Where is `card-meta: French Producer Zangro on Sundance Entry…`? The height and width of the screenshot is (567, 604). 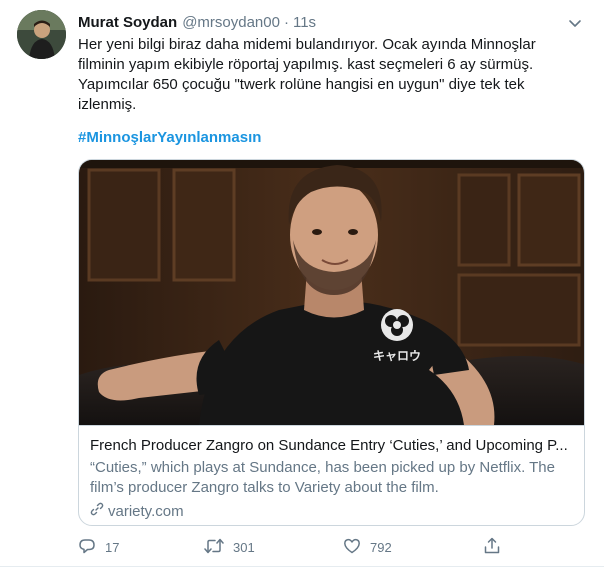
card-meta: French Producer Zangro on Sundance Entry… is located at coordinates (331, 475).